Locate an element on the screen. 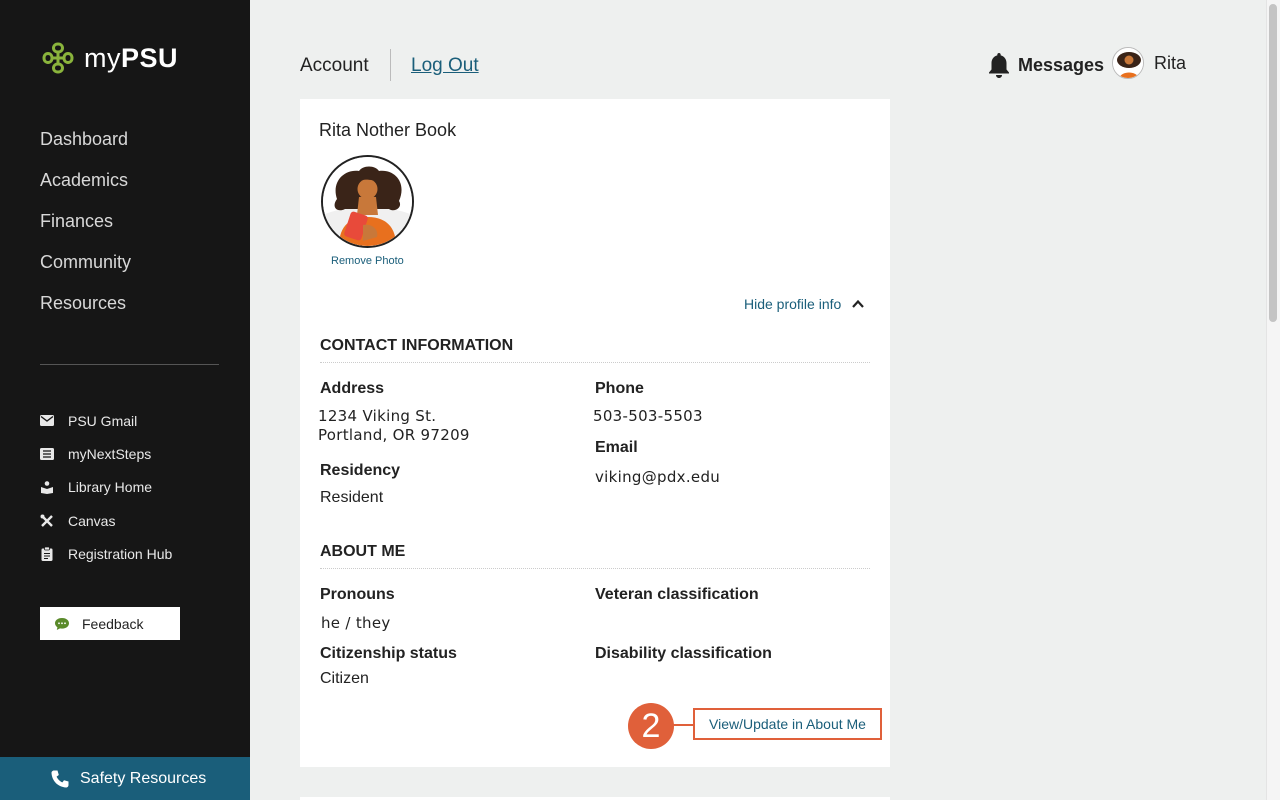  step-marker: 2 is located at coordinates (651, 726).